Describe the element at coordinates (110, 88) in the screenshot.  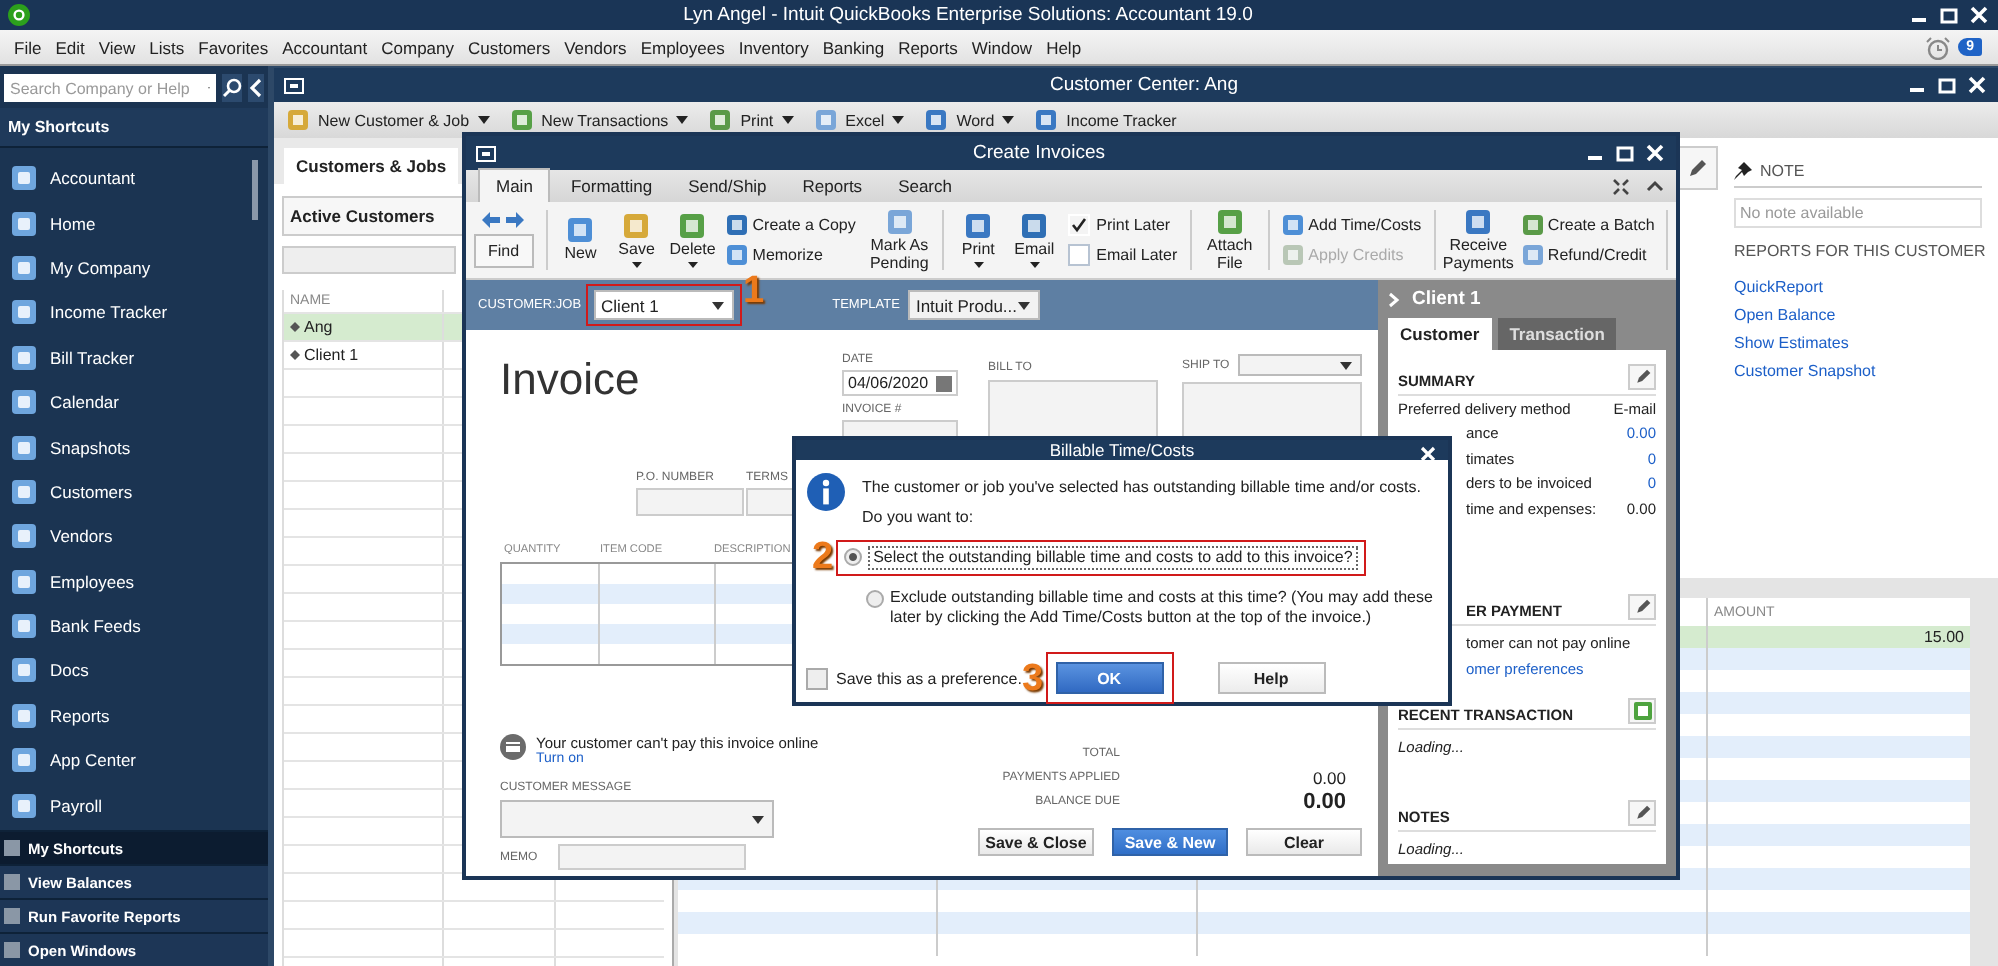
I see `search-field: Search Company or Help` at that location.